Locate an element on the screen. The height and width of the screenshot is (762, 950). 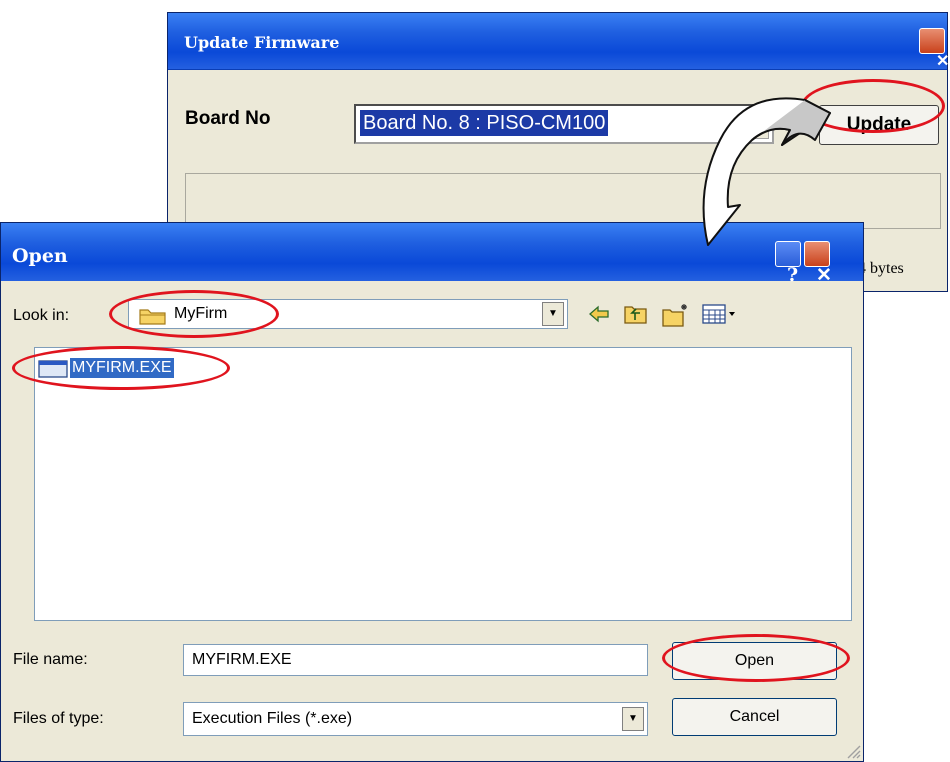
file-name-label: File name: is located at coordinates (50, 659).